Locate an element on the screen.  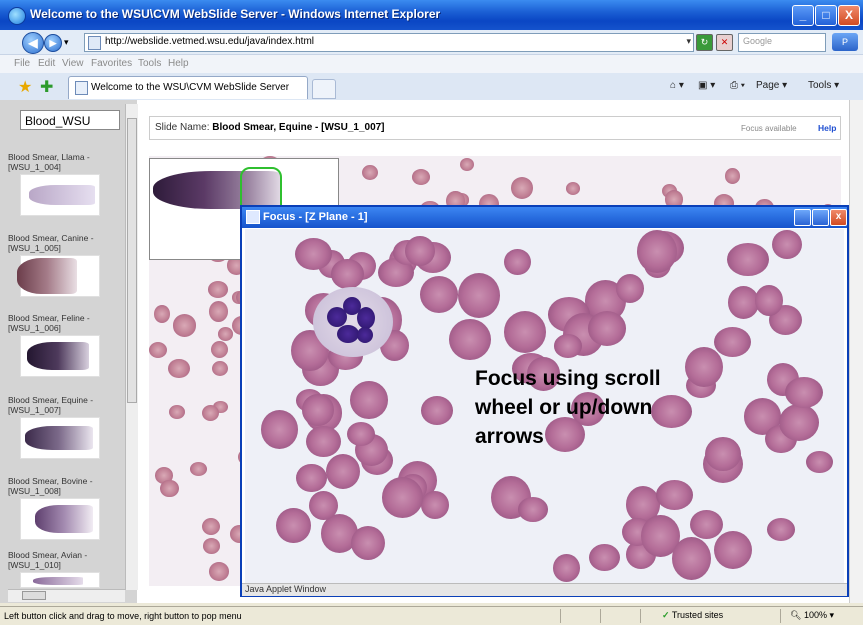
slide-list-hscrollbar is located at coordinates (66, 595).